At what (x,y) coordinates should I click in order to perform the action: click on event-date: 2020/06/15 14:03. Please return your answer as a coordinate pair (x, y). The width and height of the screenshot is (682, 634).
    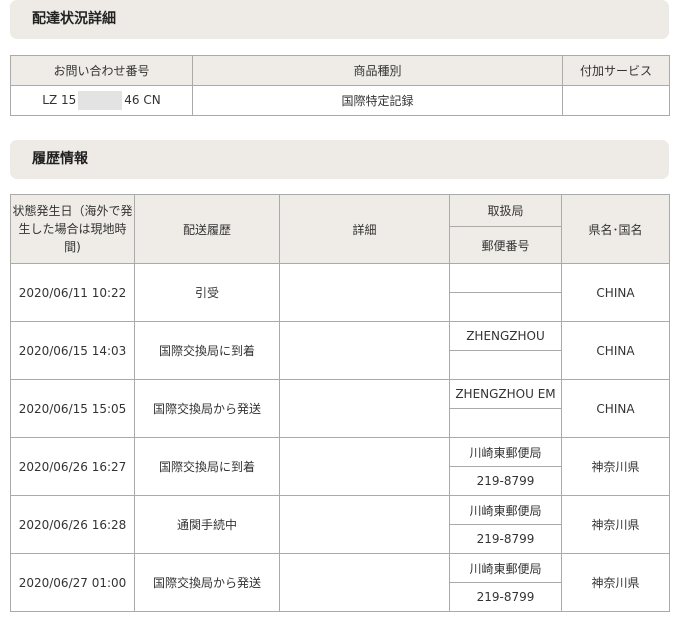
    Looking at the image, I should click on (72, 350).